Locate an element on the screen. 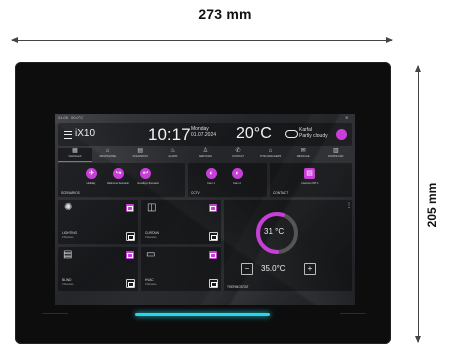 The width and height of the screenshot is (450, 349). welcome-scenario-icon: ↪ is located at coordinates (118, 173).